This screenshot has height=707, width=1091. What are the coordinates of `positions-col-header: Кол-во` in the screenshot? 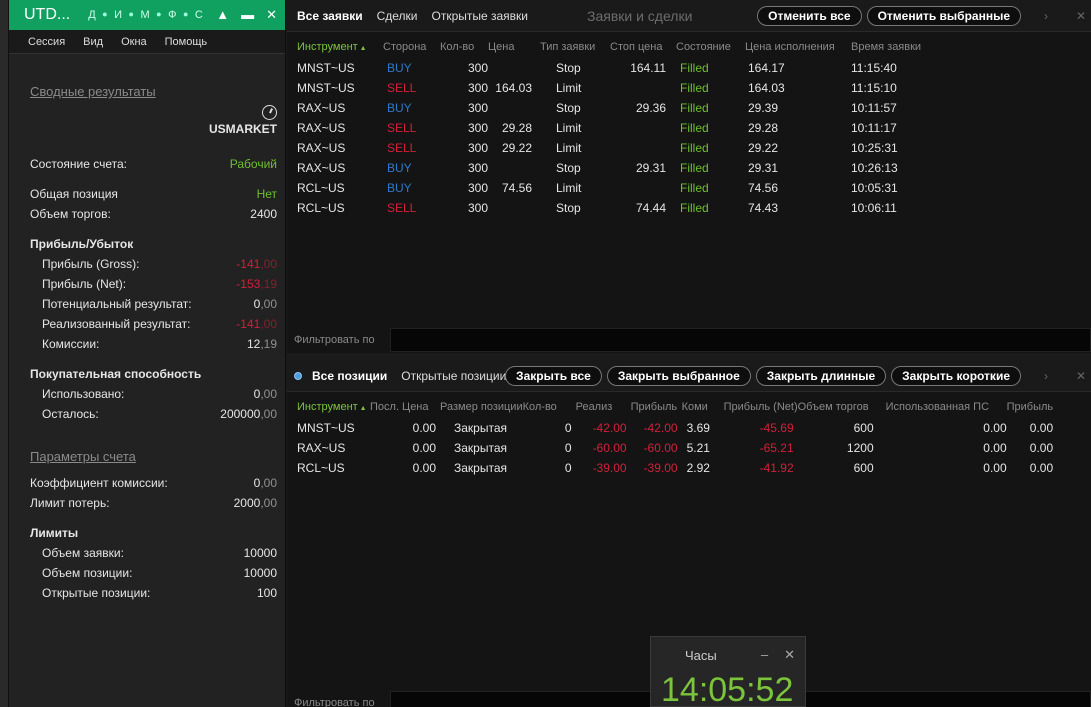 It's located at (549, 407).